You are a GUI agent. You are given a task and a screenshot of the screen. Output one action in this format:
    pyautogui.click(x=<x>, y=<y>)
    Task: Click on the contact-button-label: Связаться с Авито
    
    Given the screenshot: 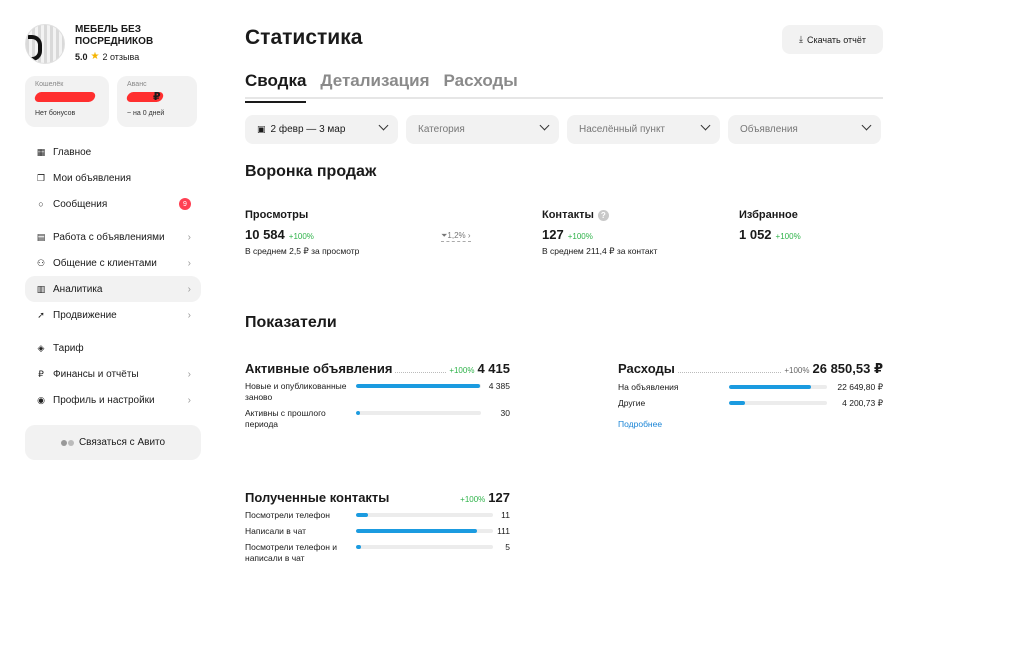 What is the action you would take?
    pyautogui.click(x=122, y=442)
    